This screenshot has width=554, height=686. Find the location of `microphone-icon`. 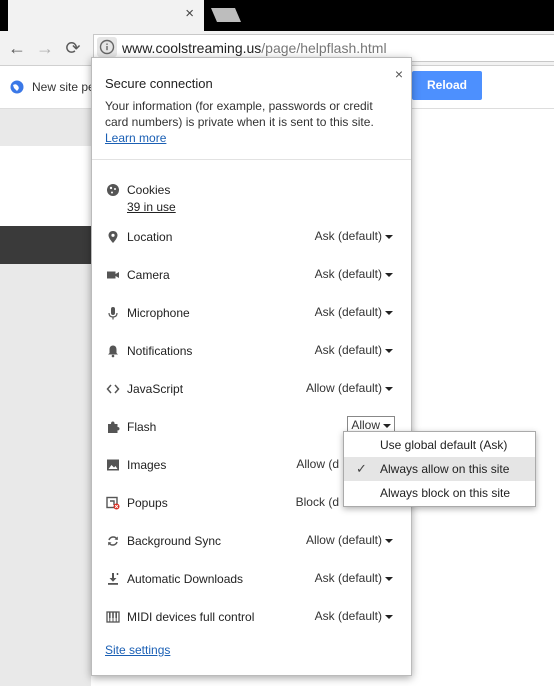

microphone-icon is located at coordinates (113, 313).